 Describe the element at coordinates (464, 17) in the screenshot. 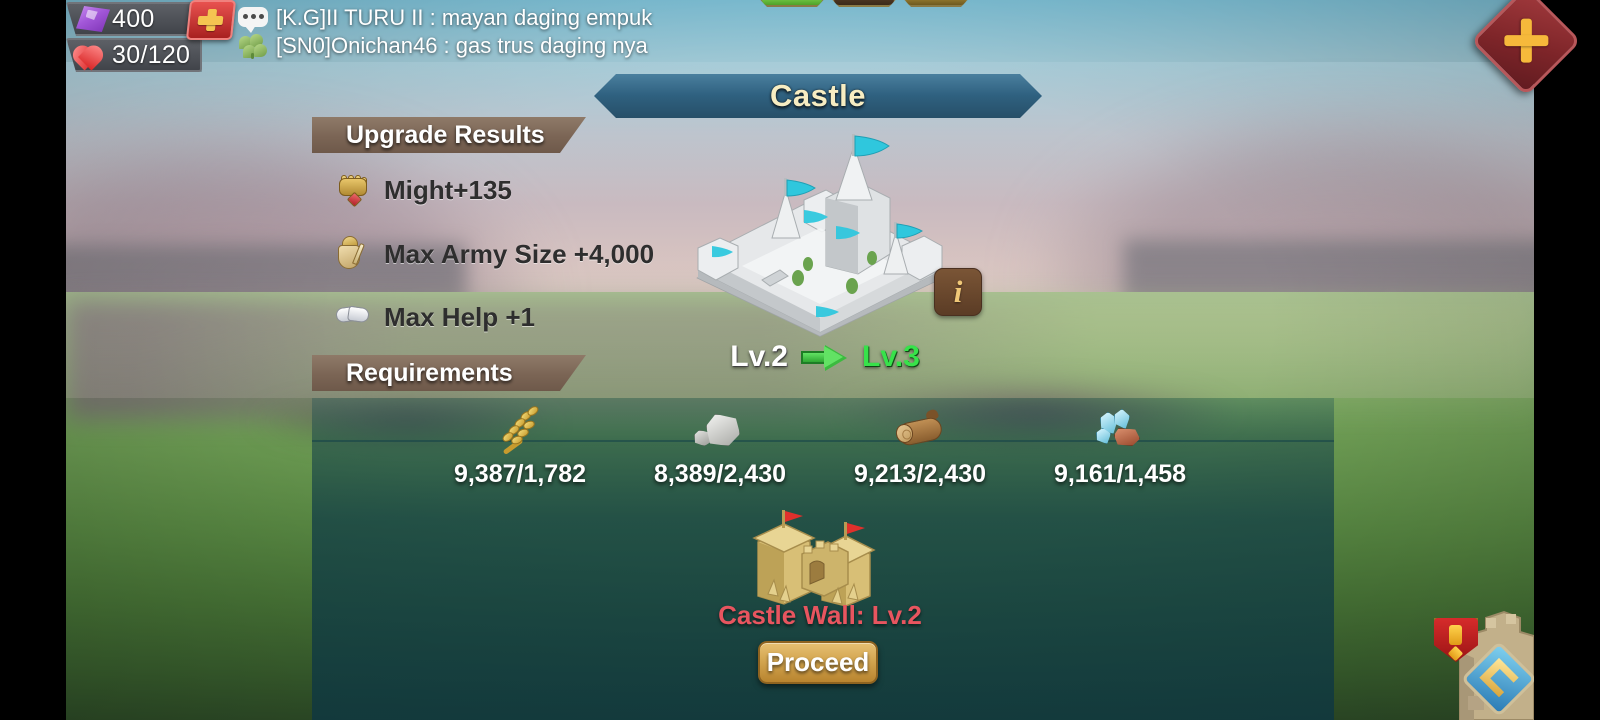

I see `chat-message-text: [K.G]II TURU II : mayan daging empuk` at that location.